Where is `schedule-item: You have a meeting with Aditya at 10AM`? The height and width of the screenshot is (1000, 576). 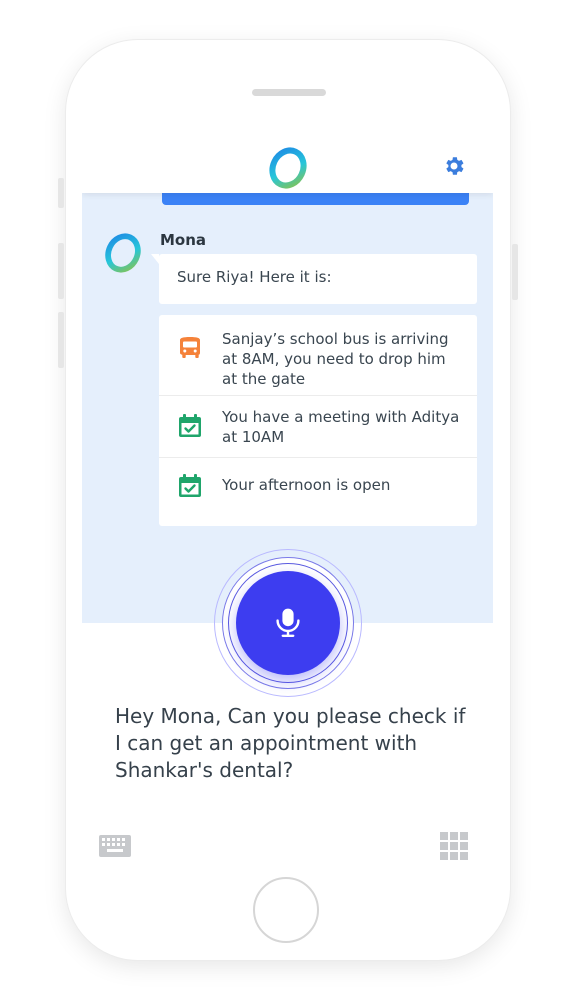
schedule-item: You have a meeting with Aditya at 10AM is located at coordinates (318, 426).